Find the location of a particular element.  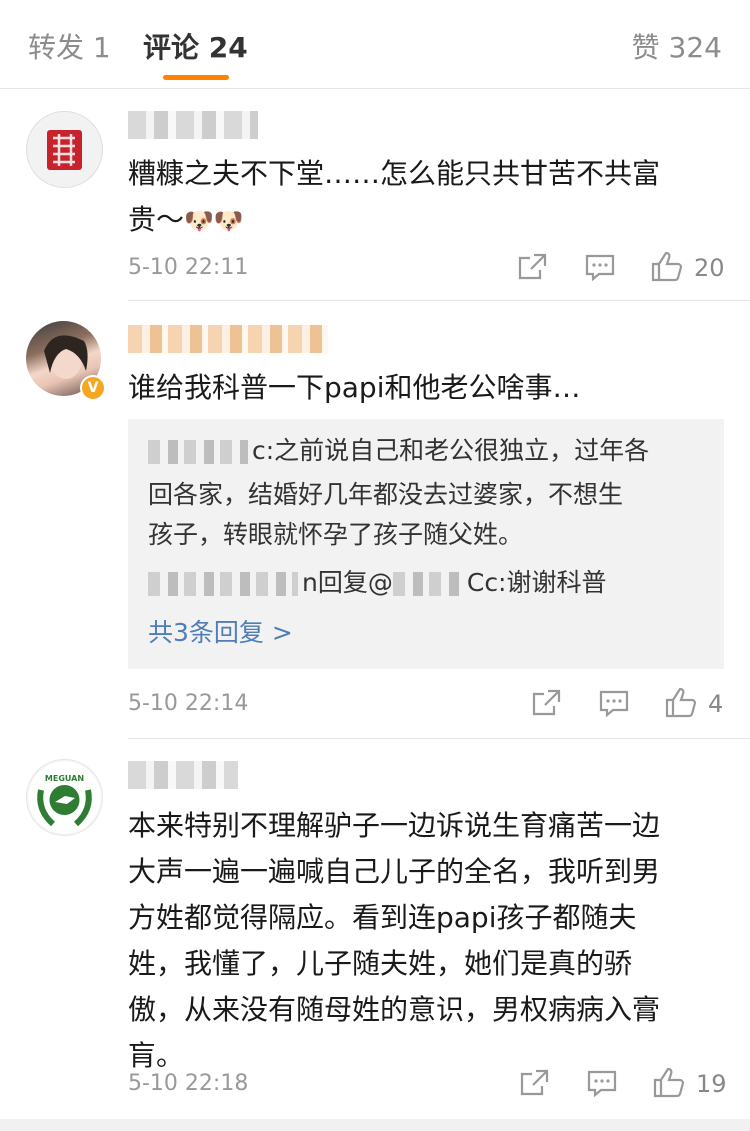

comment-time: 5-10 22:18 is located at coordinates (188, 1083).